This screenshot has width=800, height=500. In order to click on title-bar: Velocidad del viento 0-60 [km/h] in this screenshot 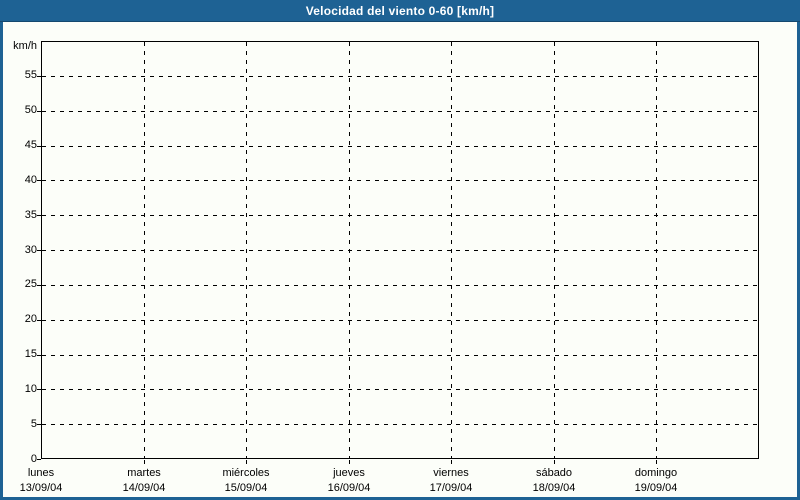, I will do `click(400, 11)`.